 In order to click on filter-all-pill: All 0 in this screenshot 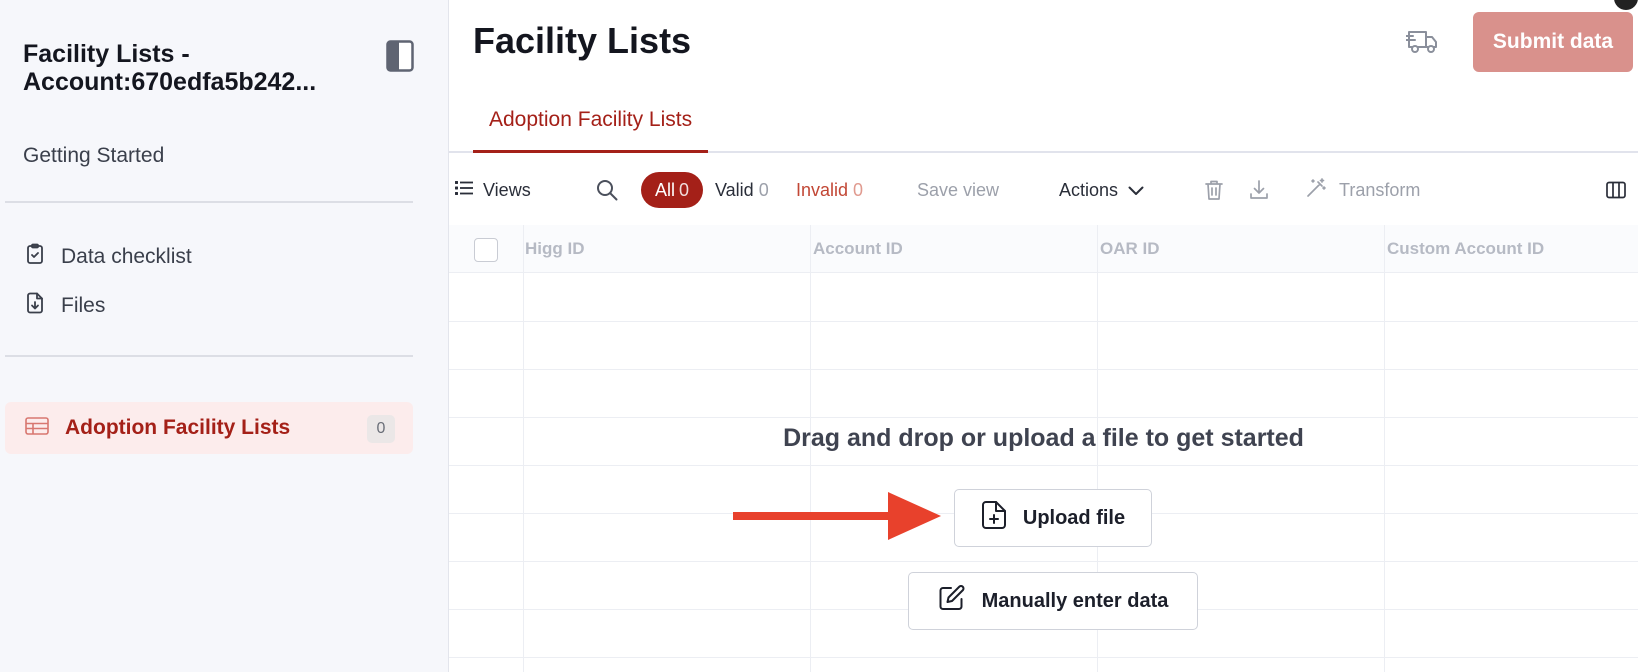, I will do `click(672, 190)`.